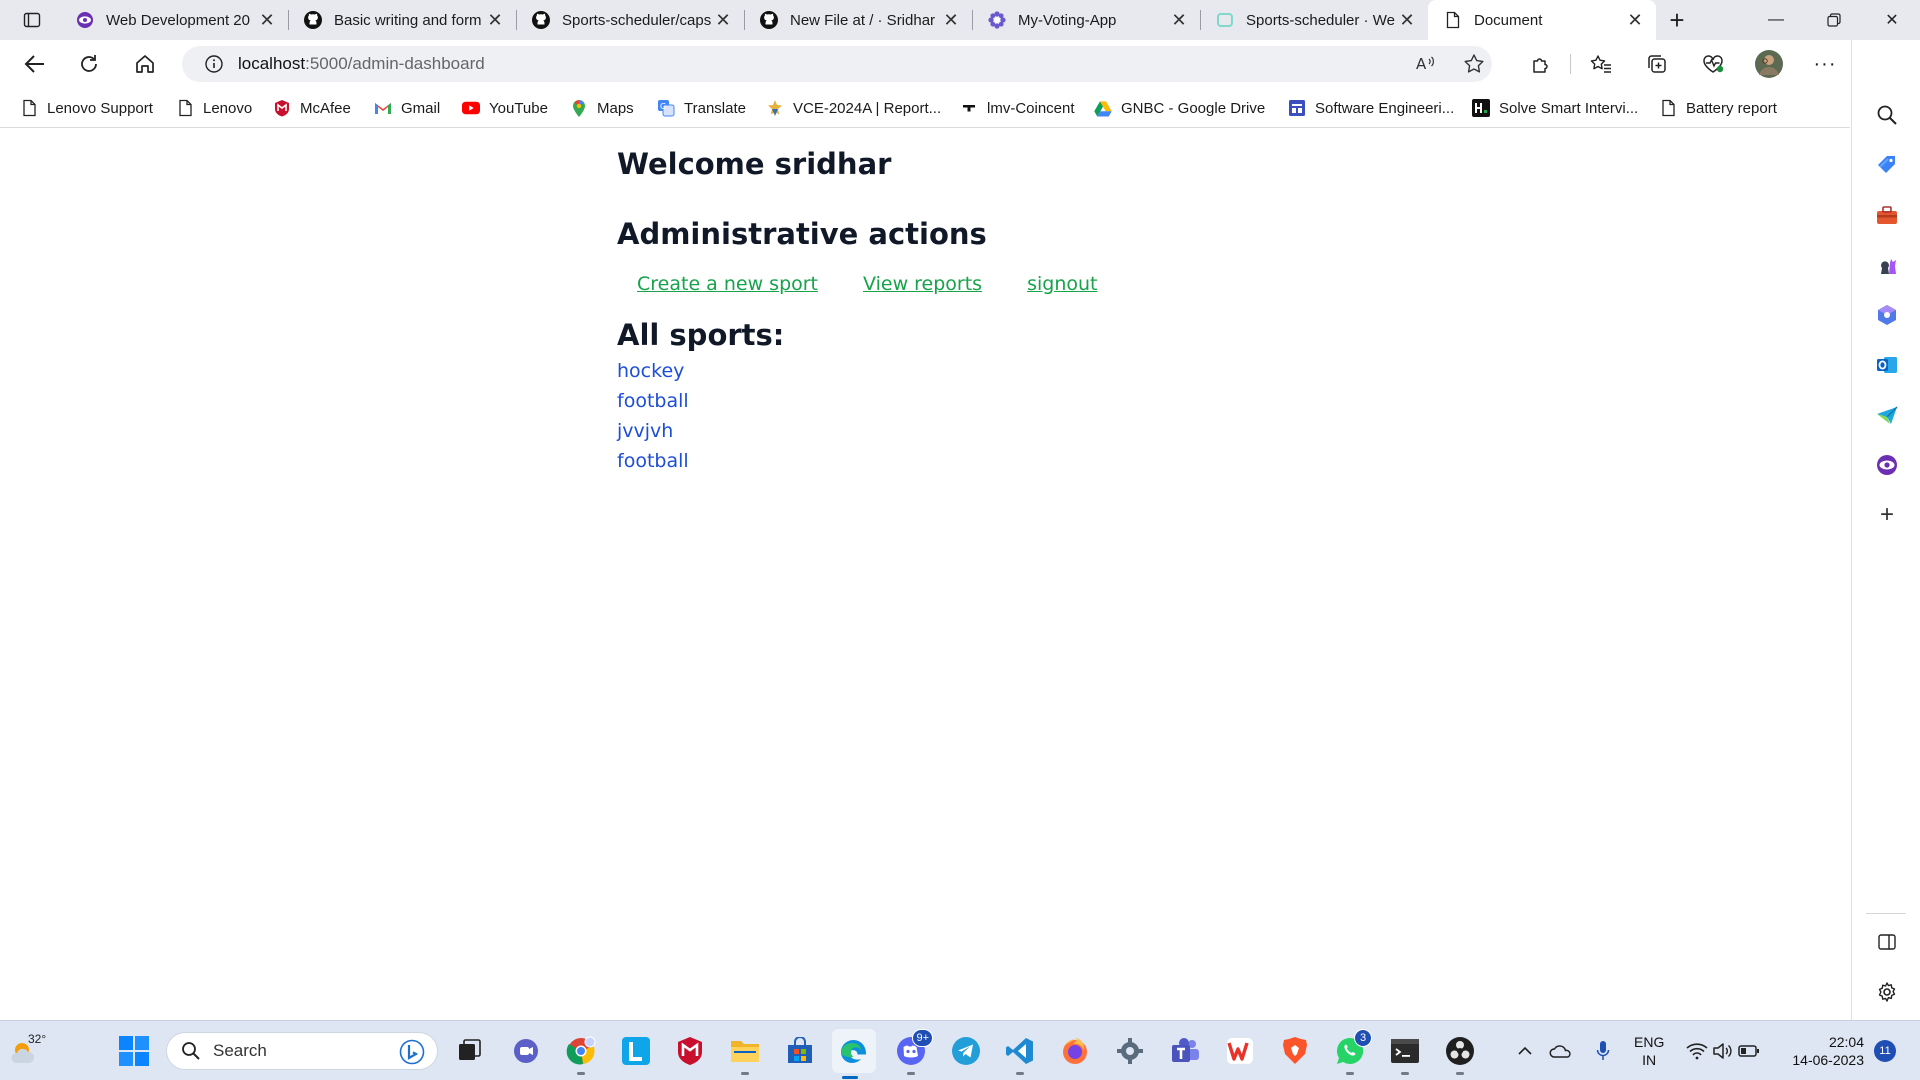  Describe the element at coordinates (312, 108) in the screenshot. I see `favorite-mcafee: McAfee` at that location.